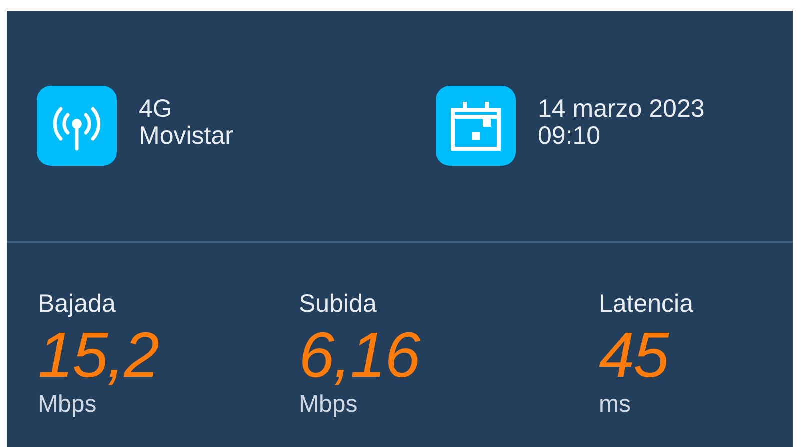 The image size is (801, 447). I want to click on stat-value: 6,16, so click(360, 355).